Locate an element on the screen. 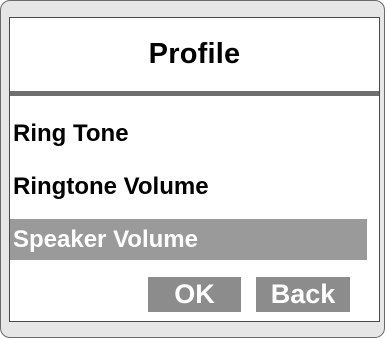  menu-item-ringtone-volume: Ringtone Volume is located at coordinates (194, 186).